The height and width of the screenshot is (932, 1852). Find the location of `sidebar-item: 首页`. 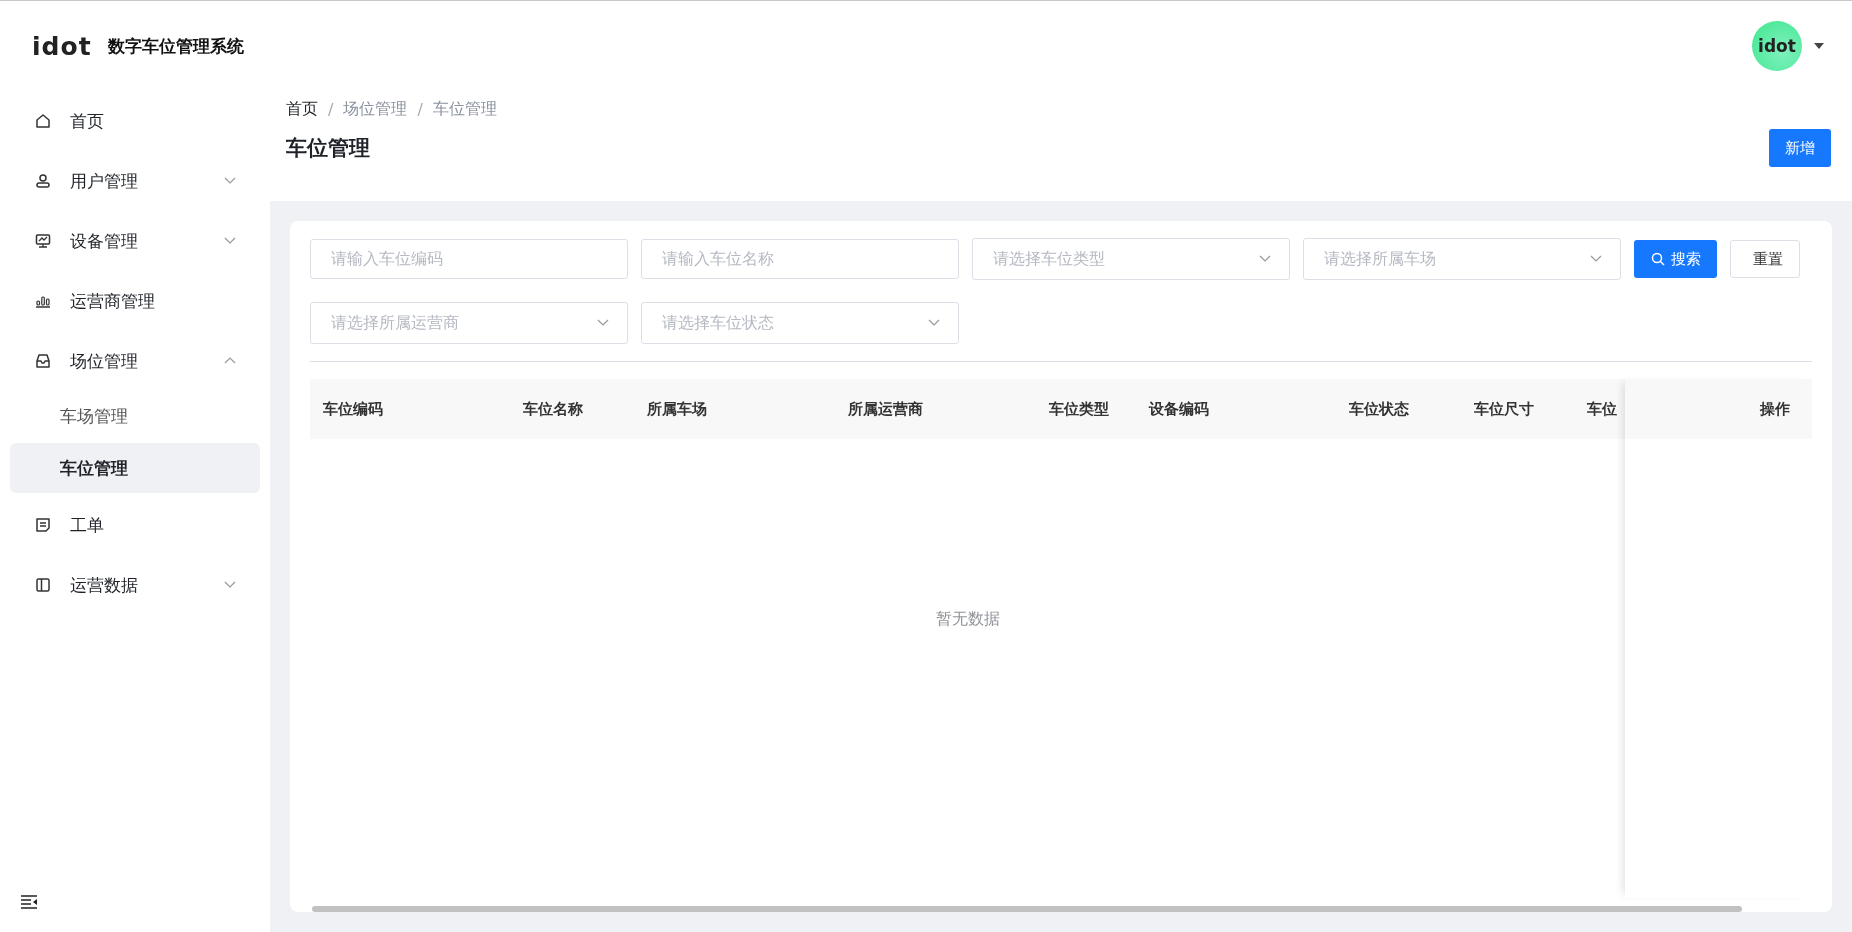

sidebar-item: 首页 is located at coordinates (135, 121).